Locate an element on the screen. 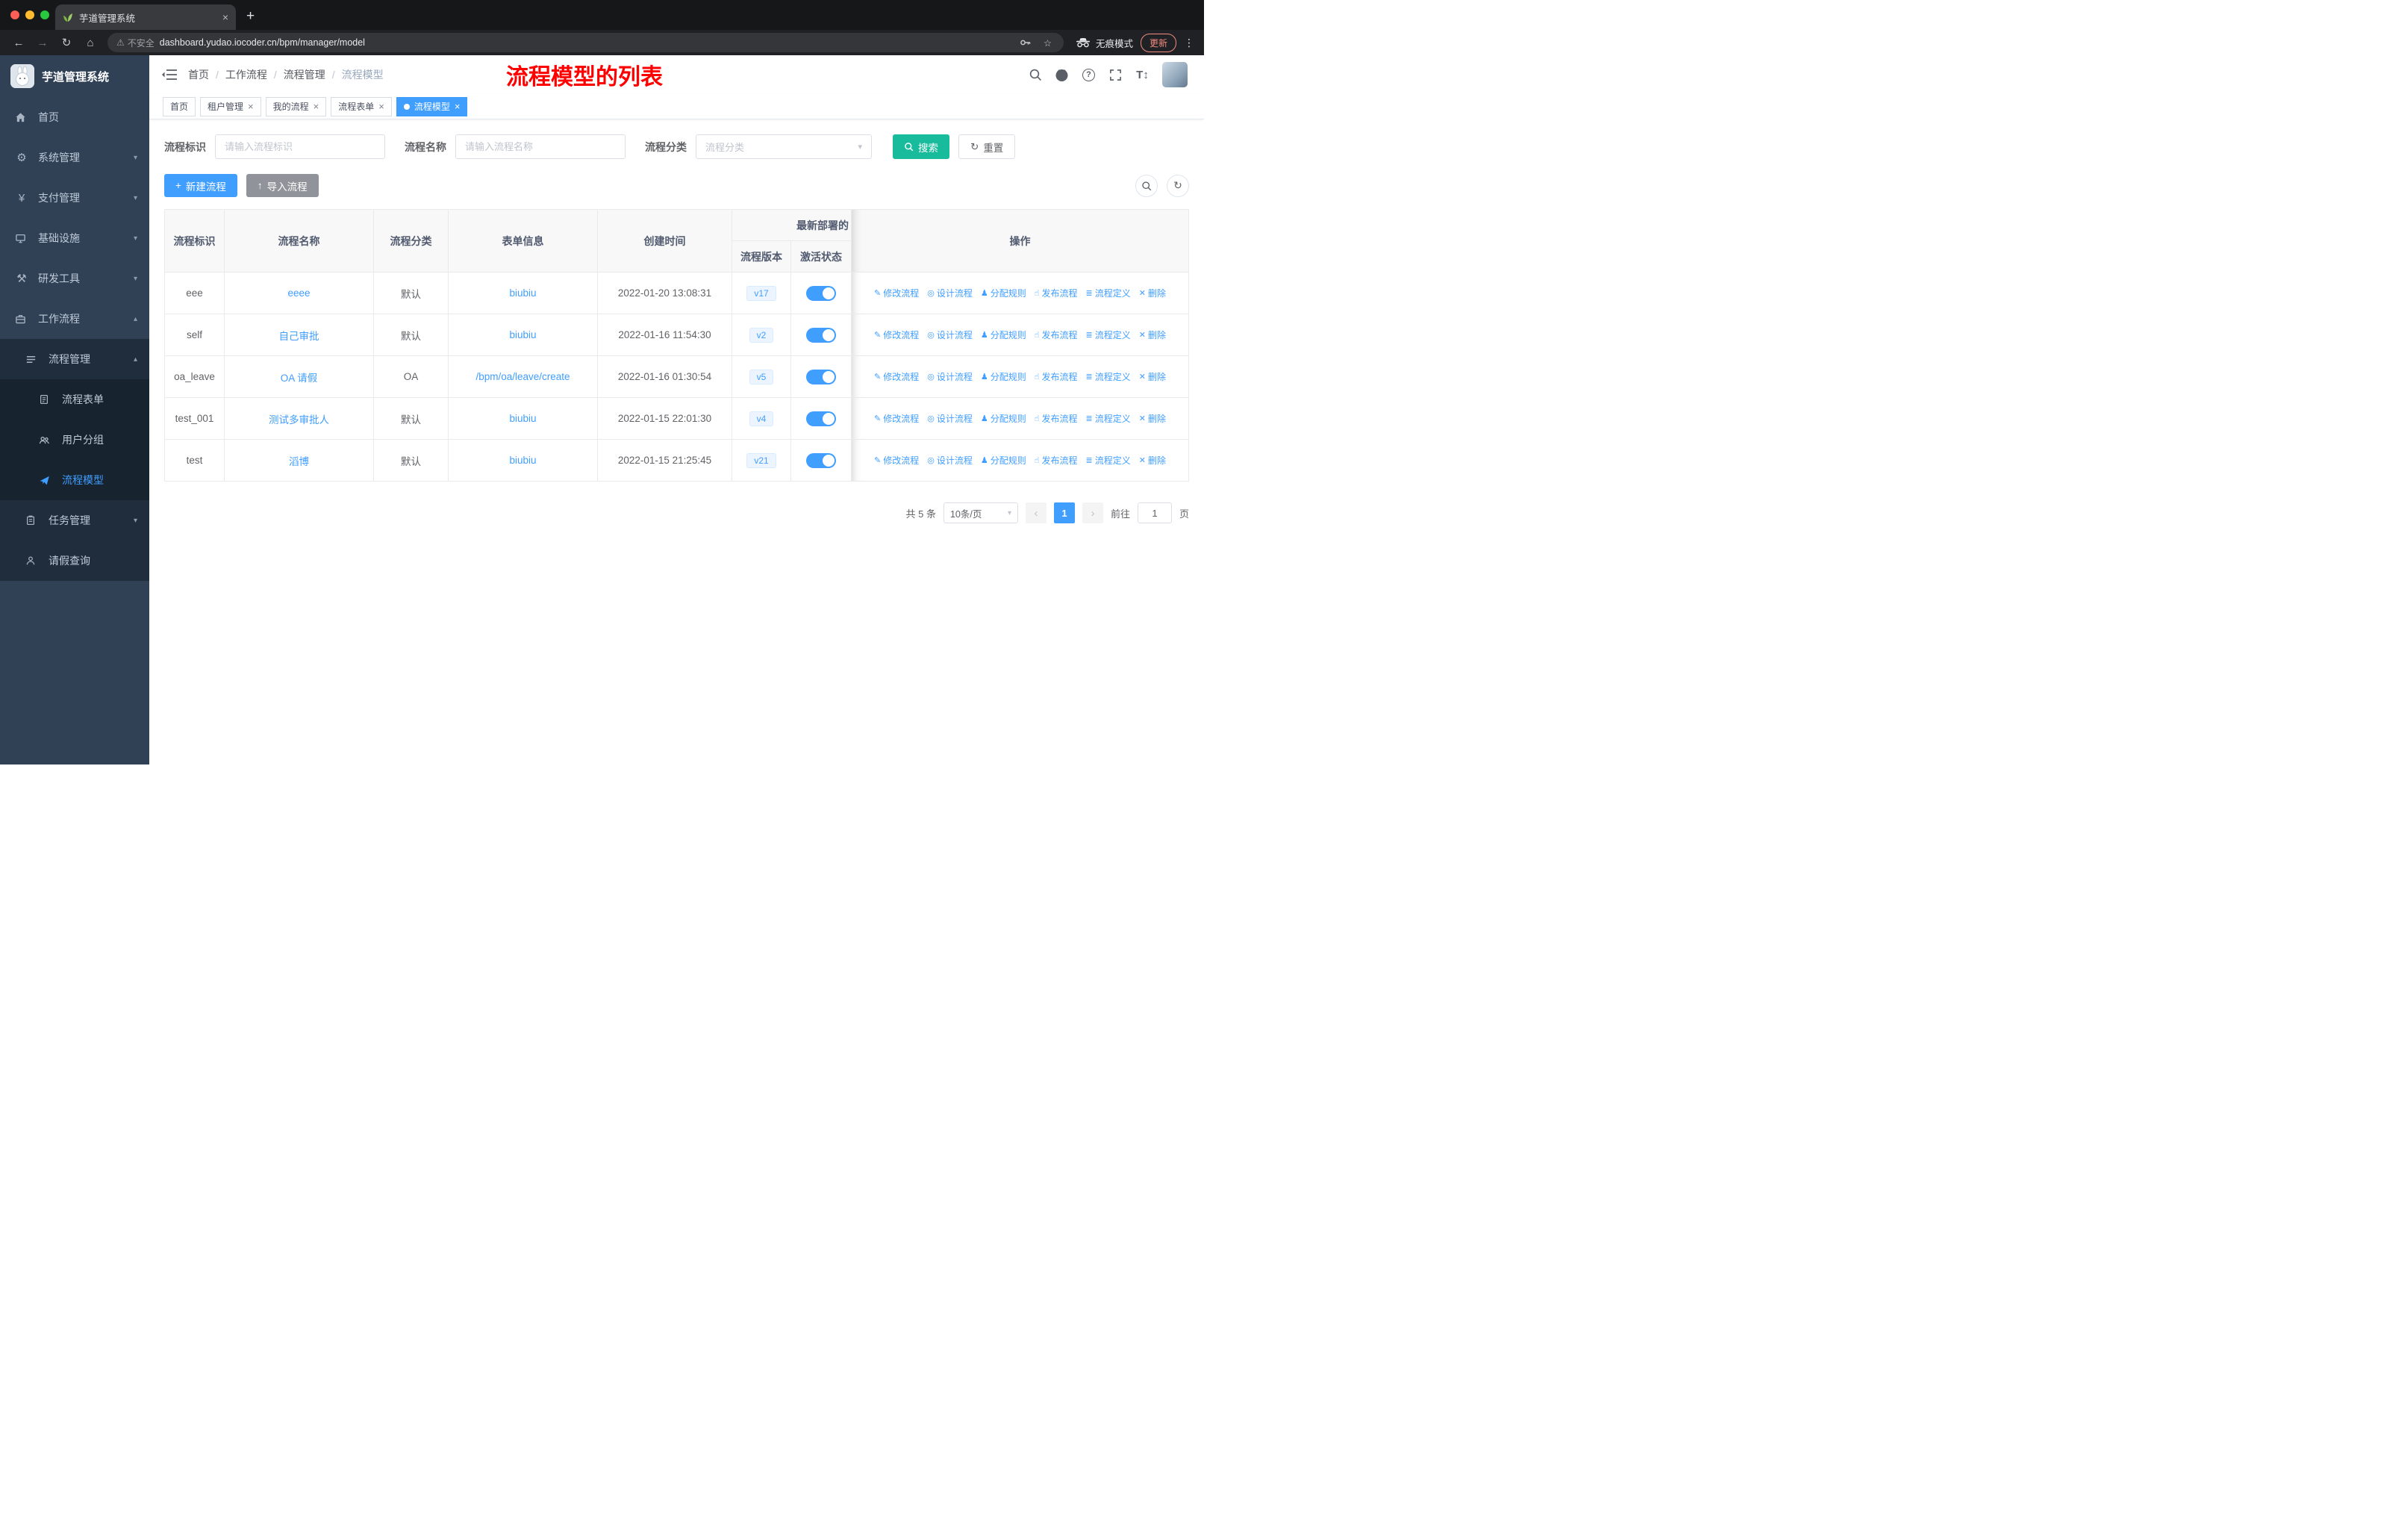 Image resolution: width=2408 pixels, height=1529 pixels. breadcrumb-item: 首页 is located at coordinates (198, 74).